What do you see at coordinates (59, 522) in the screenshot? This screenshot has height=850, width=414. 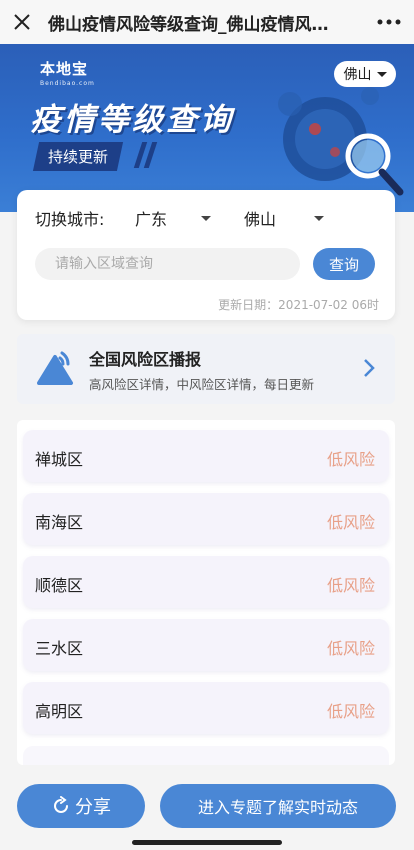 I see `district-name: 南海区` at bounding box center [59, 522].